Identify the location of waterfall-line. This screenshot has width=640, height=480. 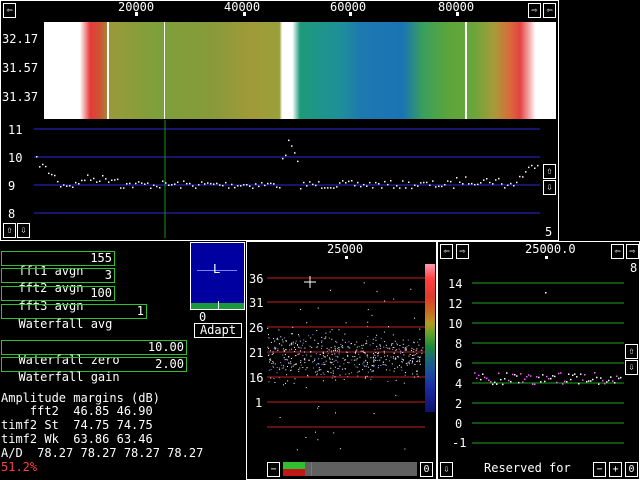
(466, 70).